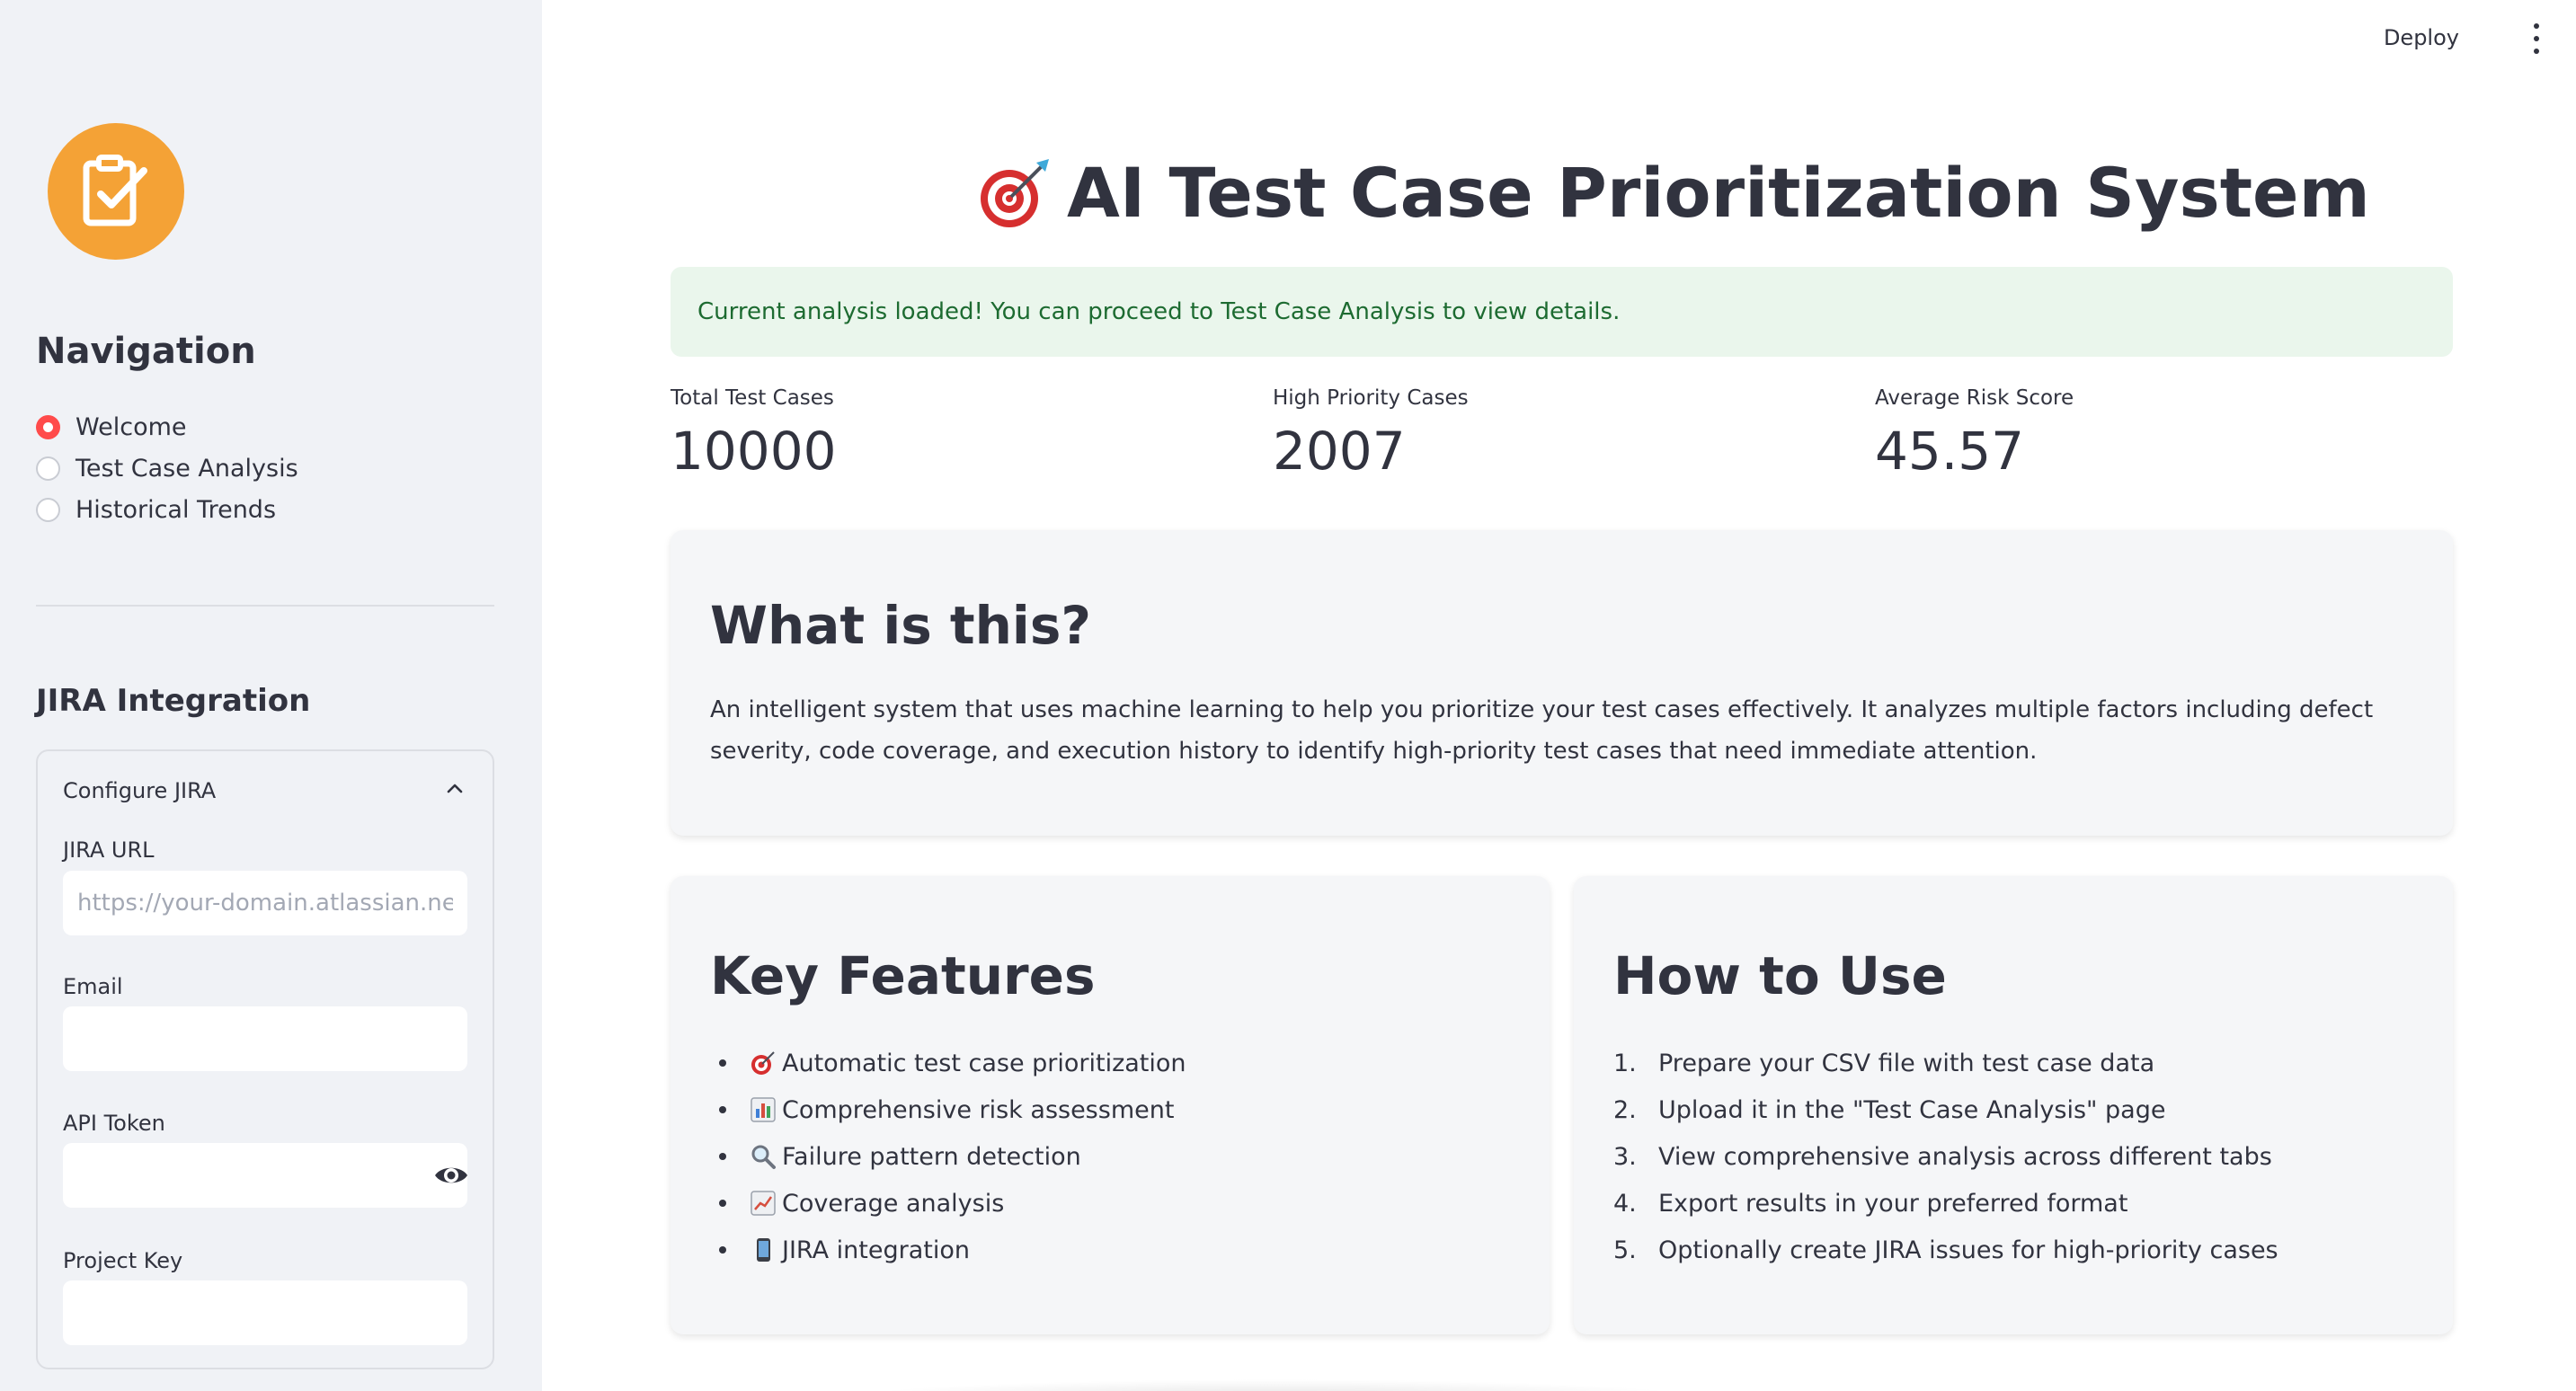  I want to click on feature-label: Failure pattern detection, so click(931, 1156).